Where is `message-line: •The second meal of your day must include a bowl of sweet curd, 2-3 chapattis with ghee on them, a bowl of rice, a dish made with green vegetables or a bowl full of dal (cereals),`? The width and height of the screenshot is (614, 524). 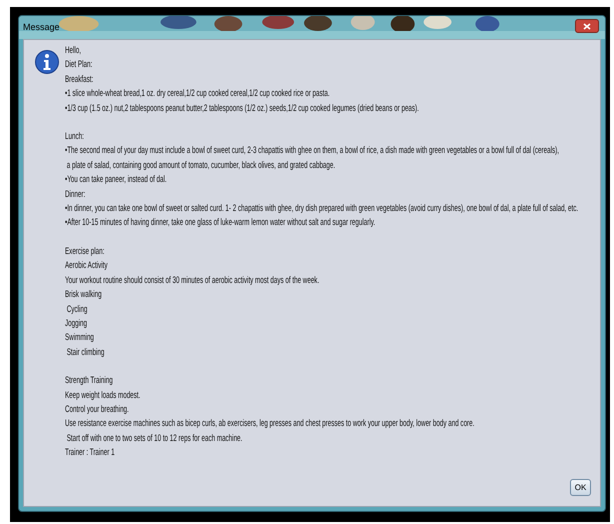 message-line: •The second meal of your day must include a bowl of sweet curd, 2-3 chapattis with ghee on them, a bowl of rice, a dish made with green vegetables or a bowl full of dal (cereals), is located at coordinates (312, 151).